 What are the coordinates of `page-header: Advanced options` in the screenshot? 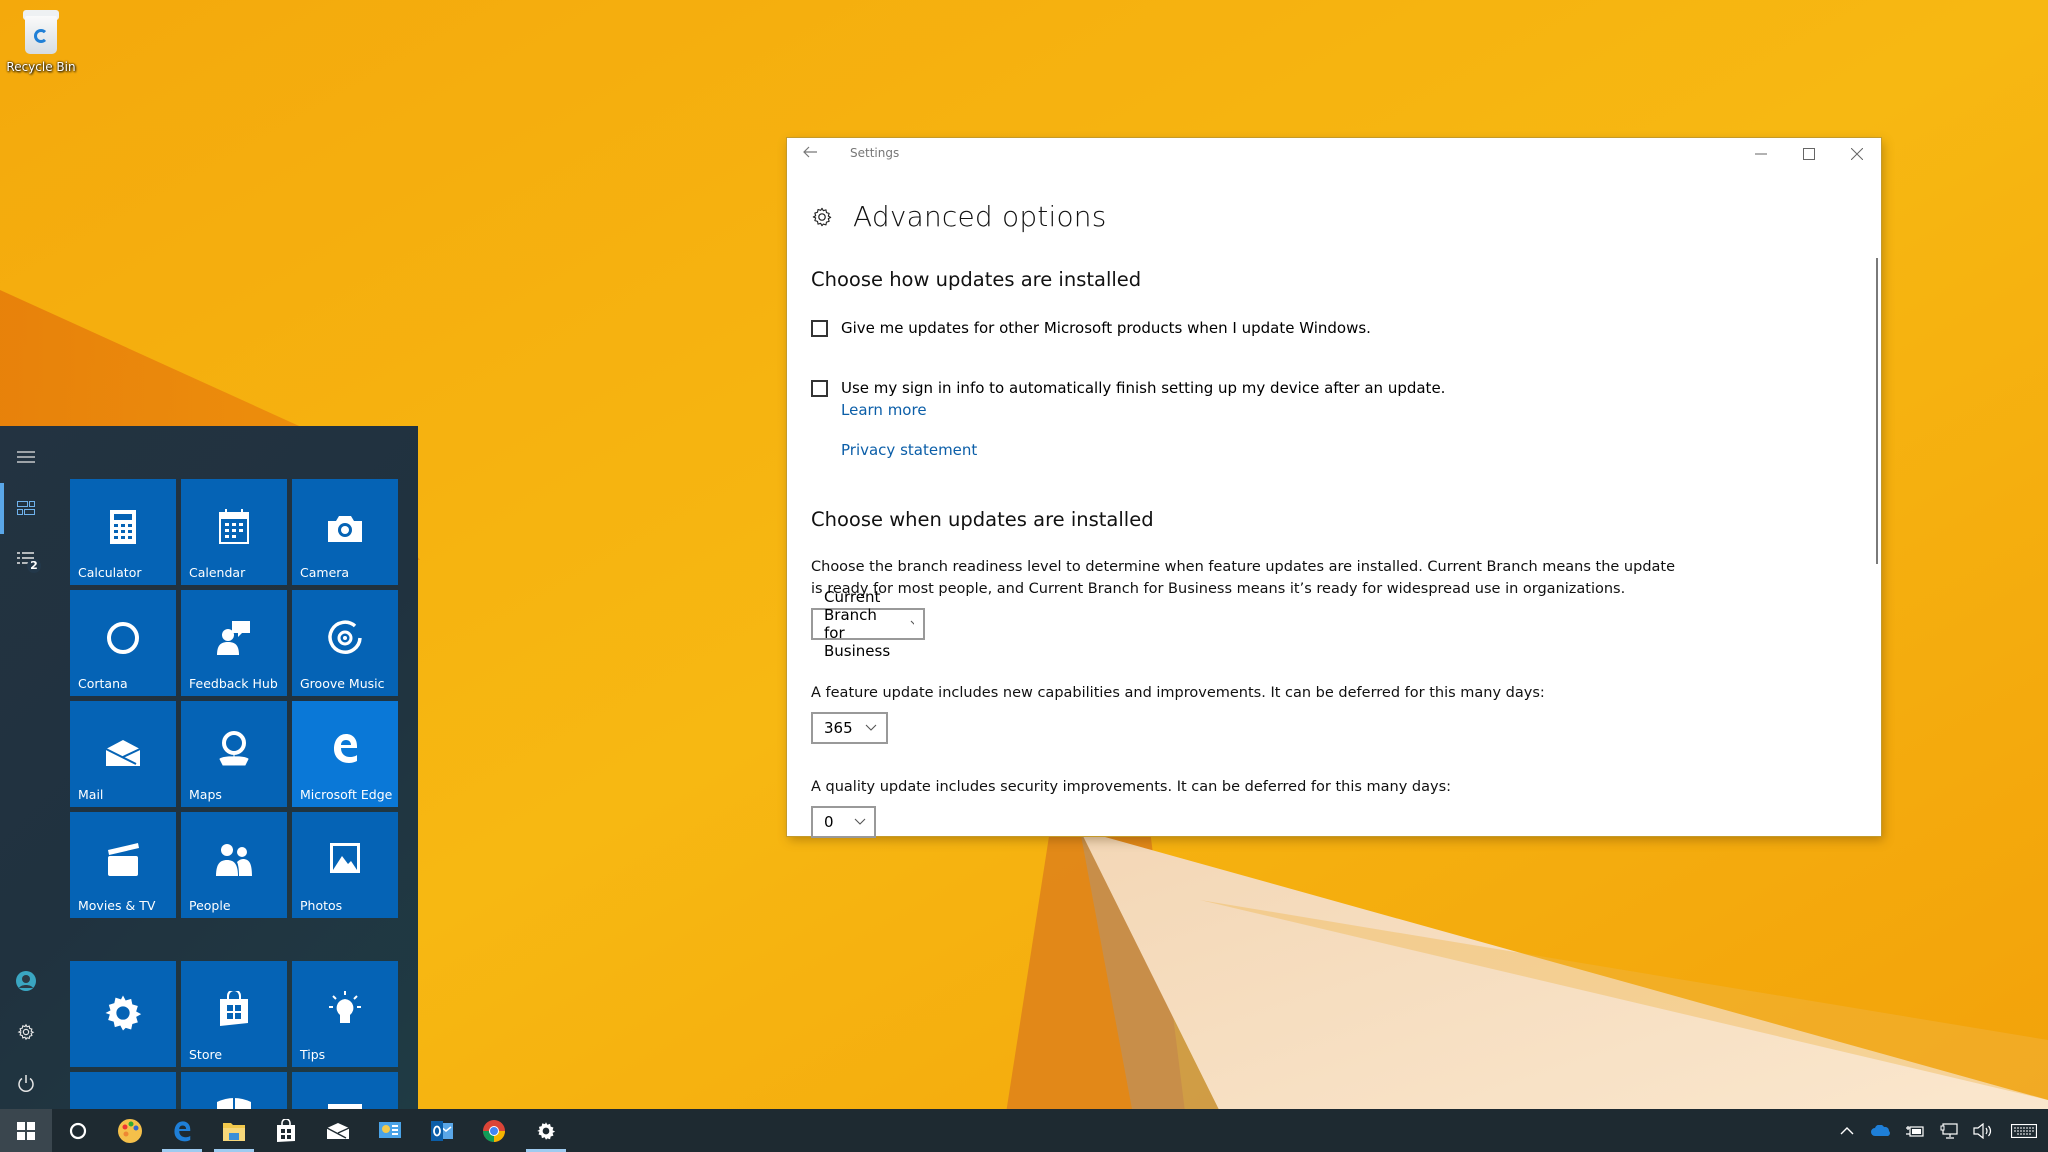 It's located at (959, 216).